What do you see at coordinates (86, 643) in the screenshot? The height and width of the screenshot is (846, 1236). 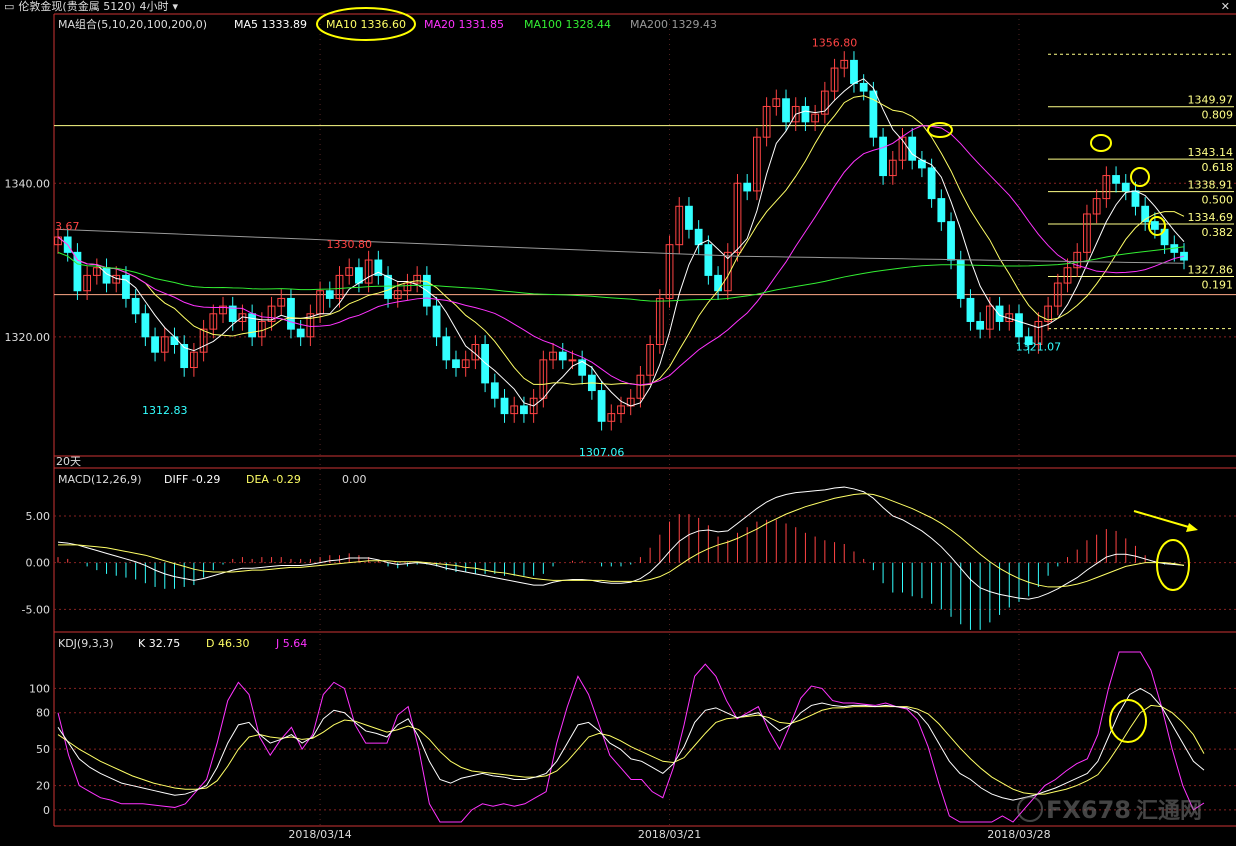 I see `kdj-label: KDJ(9,3,3)` at bounding box center [86, 643].